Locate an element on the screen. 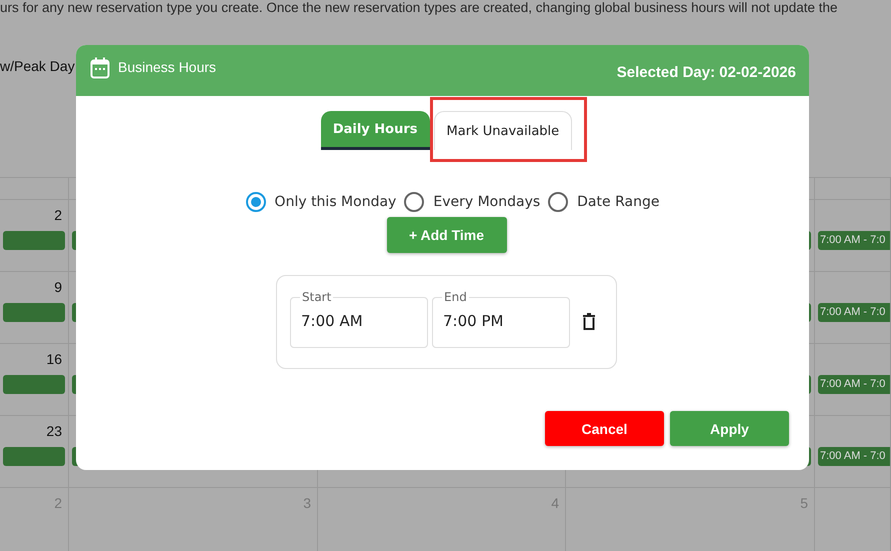  add-time-button: + Add Time is located at coordinates (446, 235).